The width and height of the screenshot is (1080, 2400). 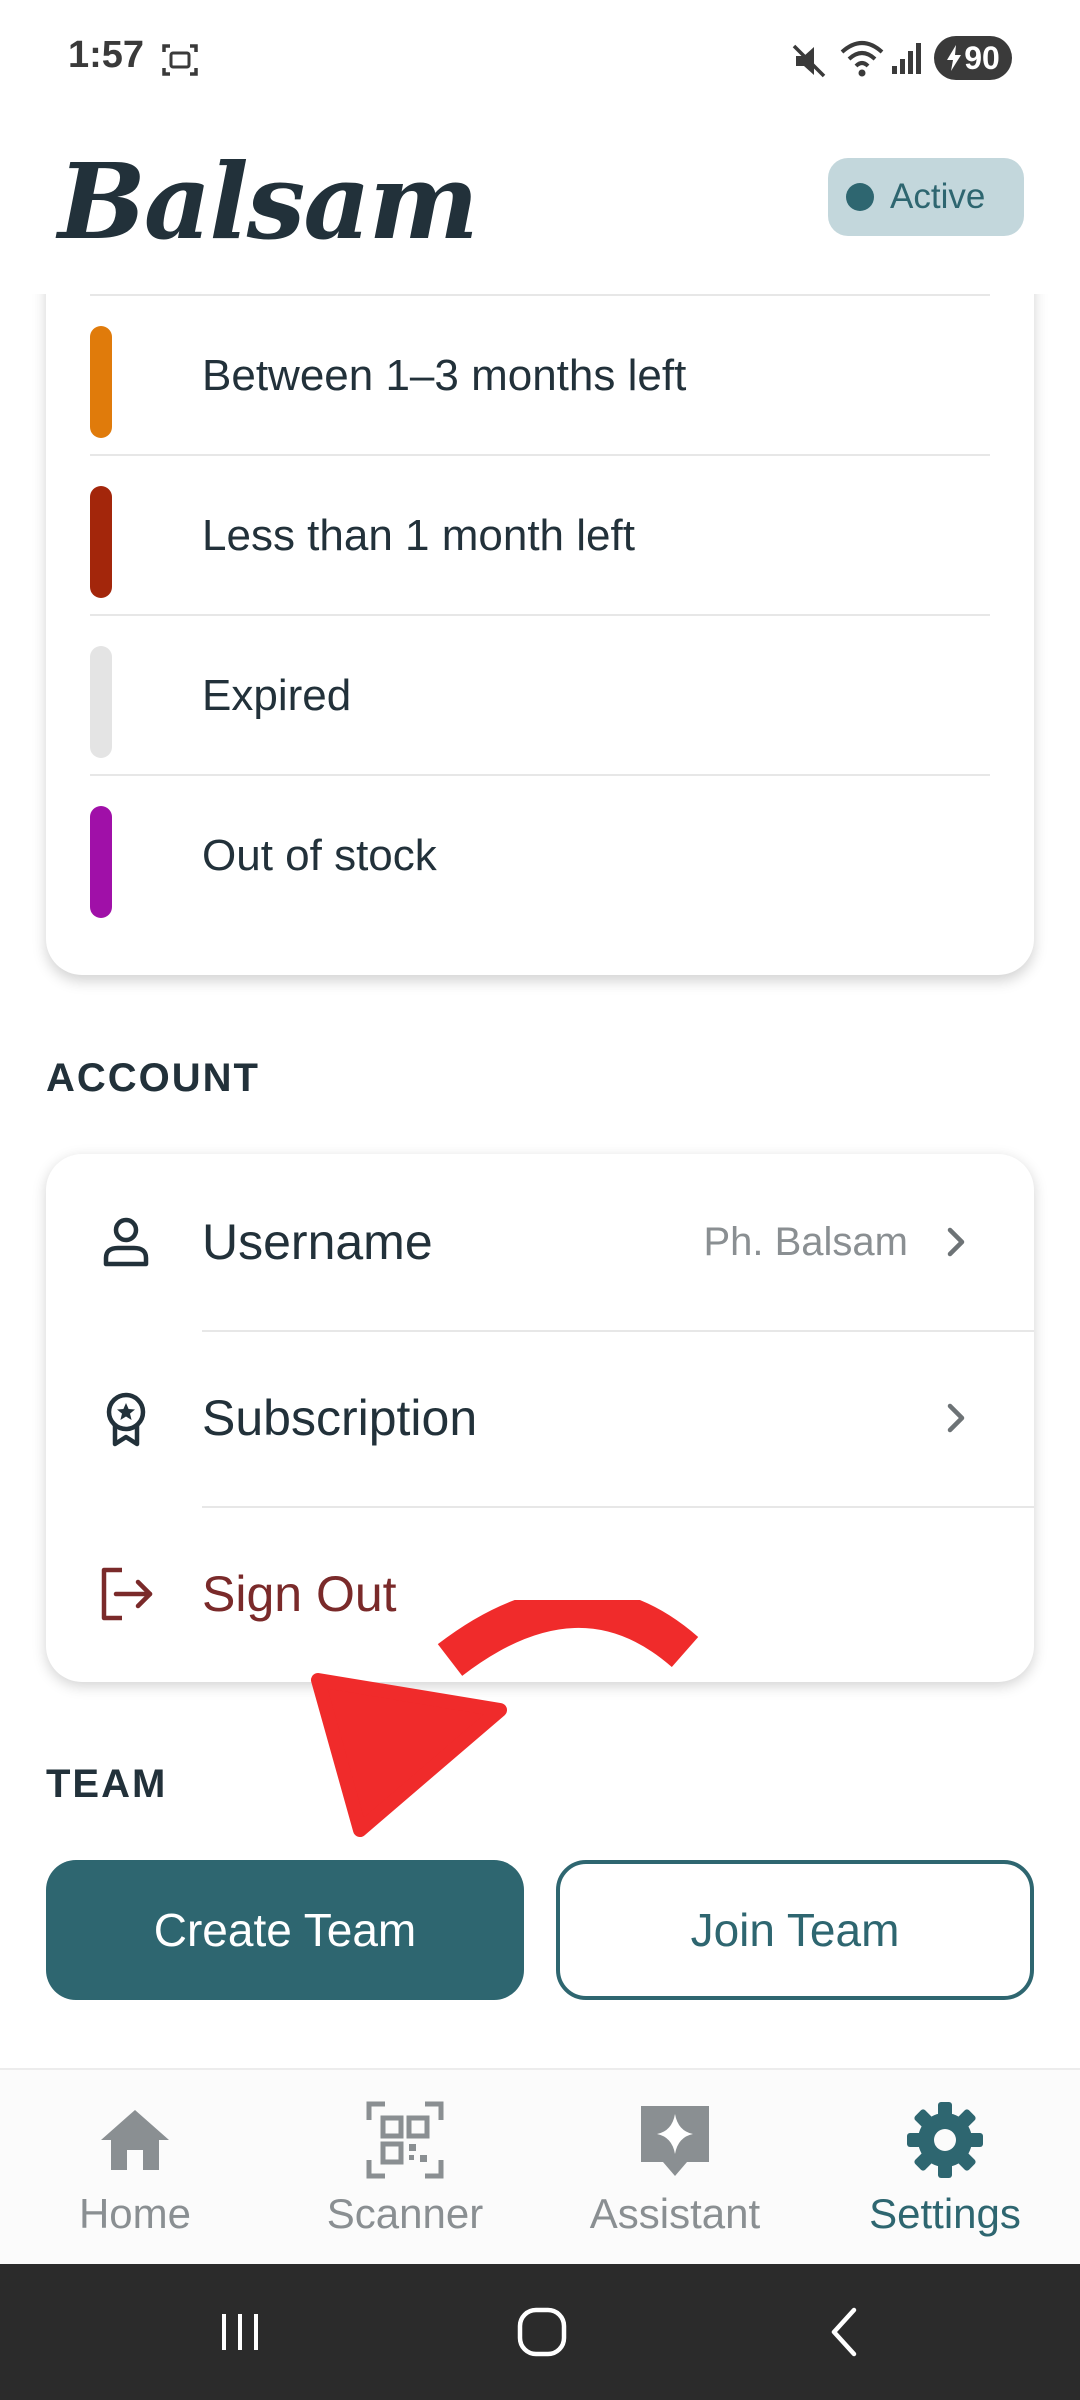 I want to click on status-dot, so click(x=860, y=197).